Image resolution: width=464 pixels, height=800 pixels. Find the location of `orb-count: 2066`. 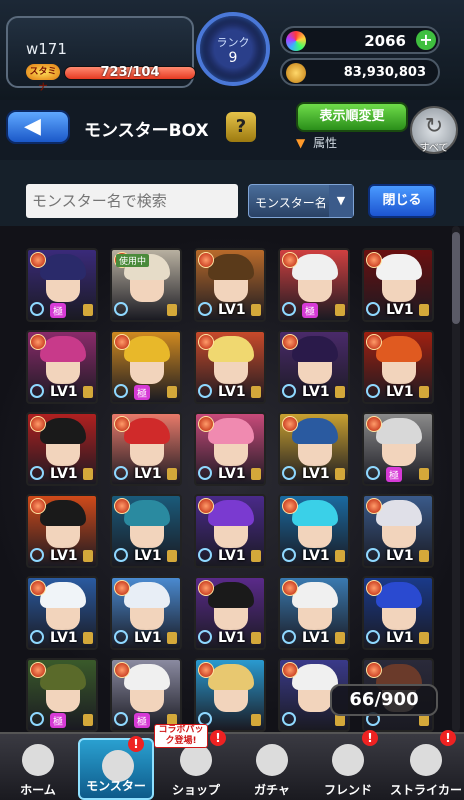

orb-count: 2066 is located at coordinates (385, 41).